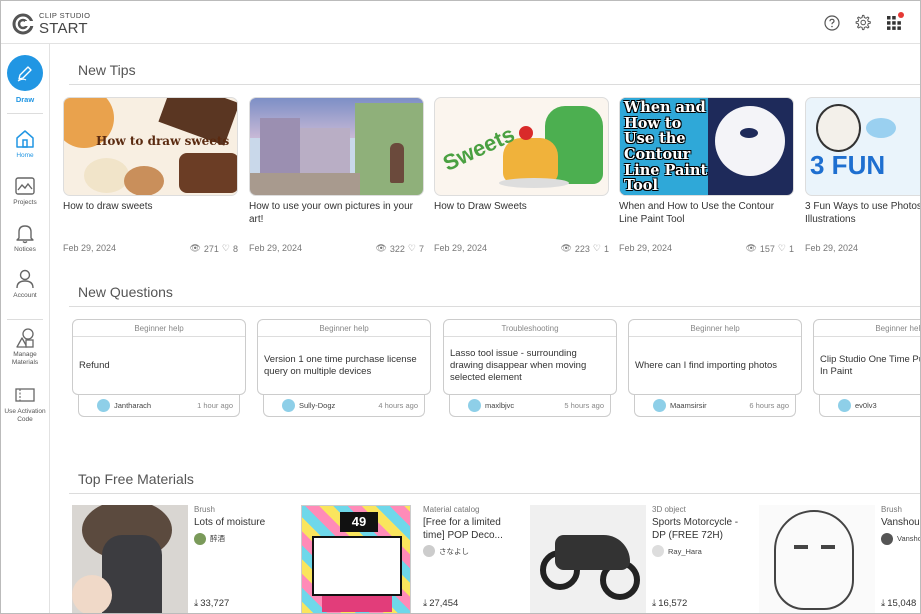 This screenshot has height=614, width=921. I want to click on sidebar-divider, so click(25, 113).